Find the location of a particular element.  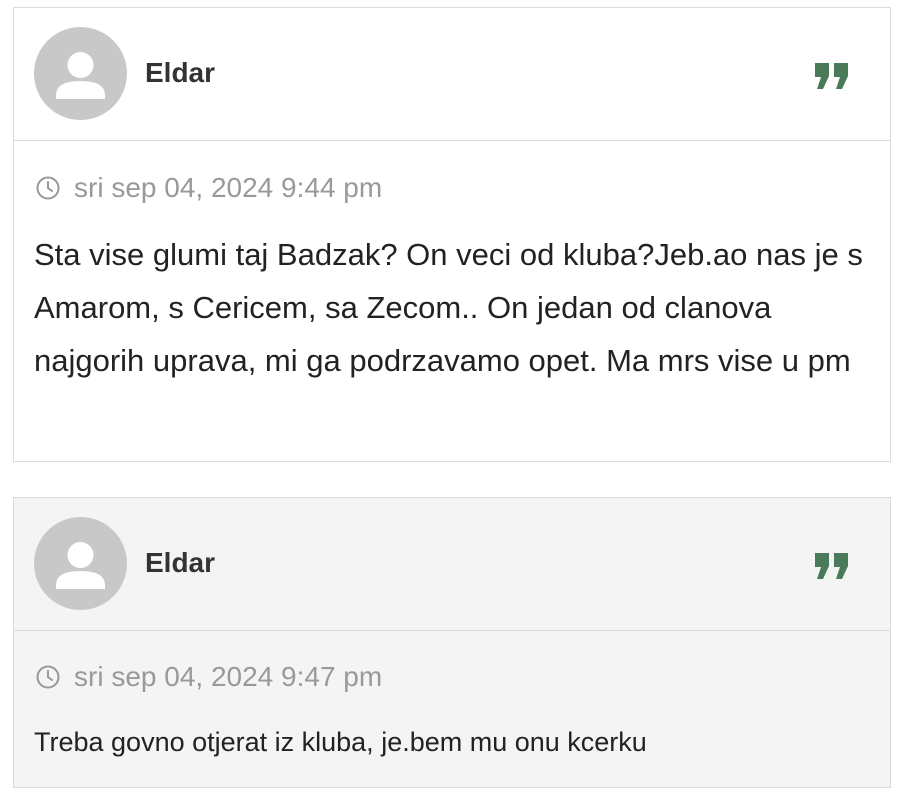

post-meta: sri sep 04, 2024 9:47 pm is located at coordinates (208, 677).